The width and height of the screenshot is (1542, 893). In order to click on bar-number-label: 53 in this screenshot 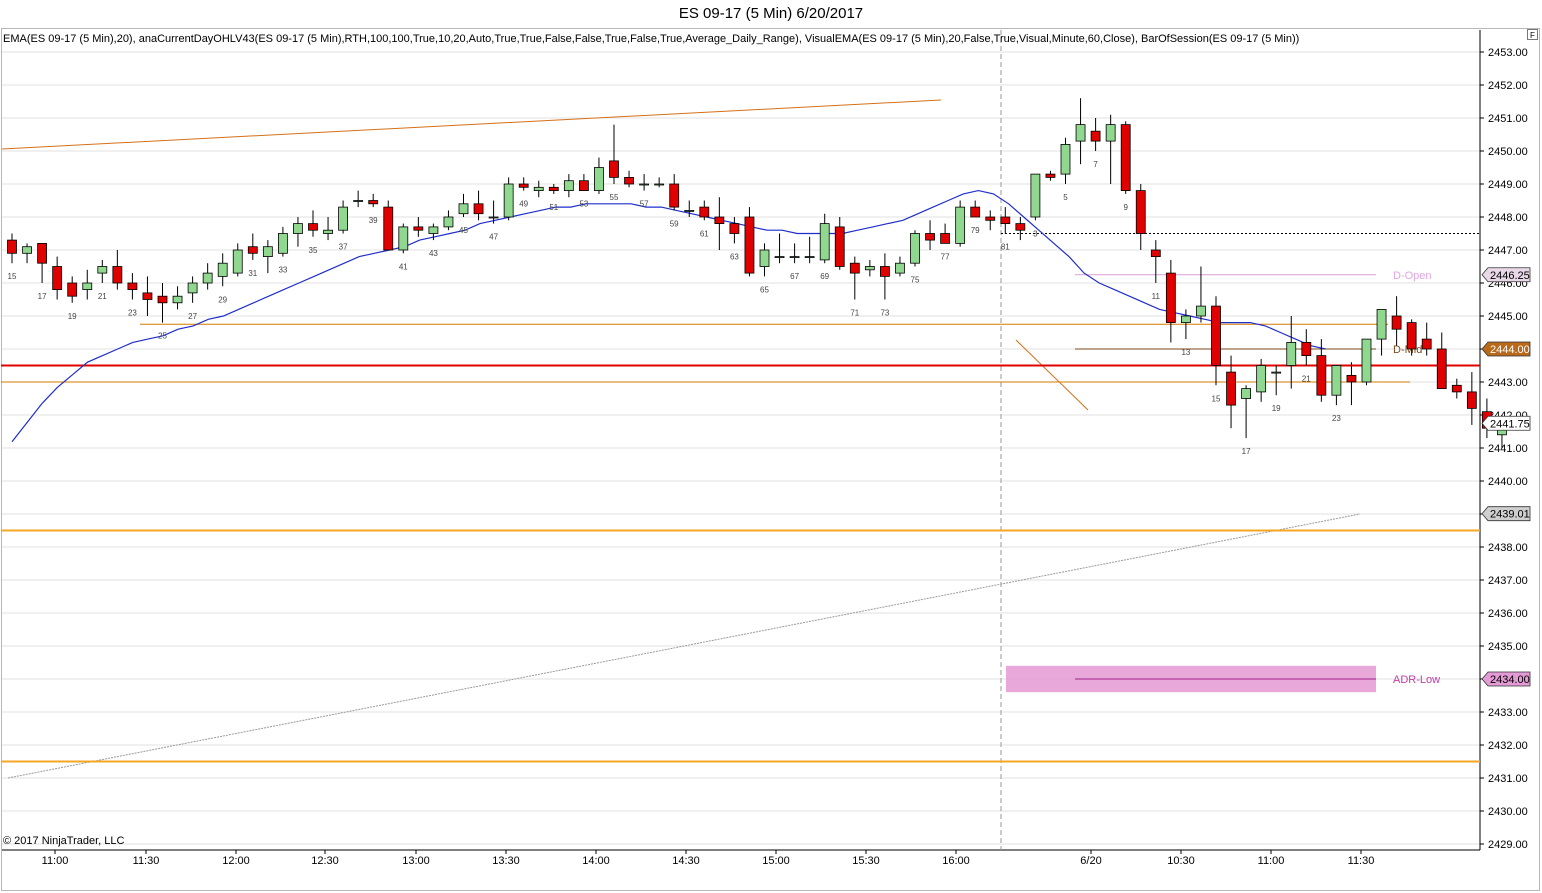, I will do `click(583, 204)`.